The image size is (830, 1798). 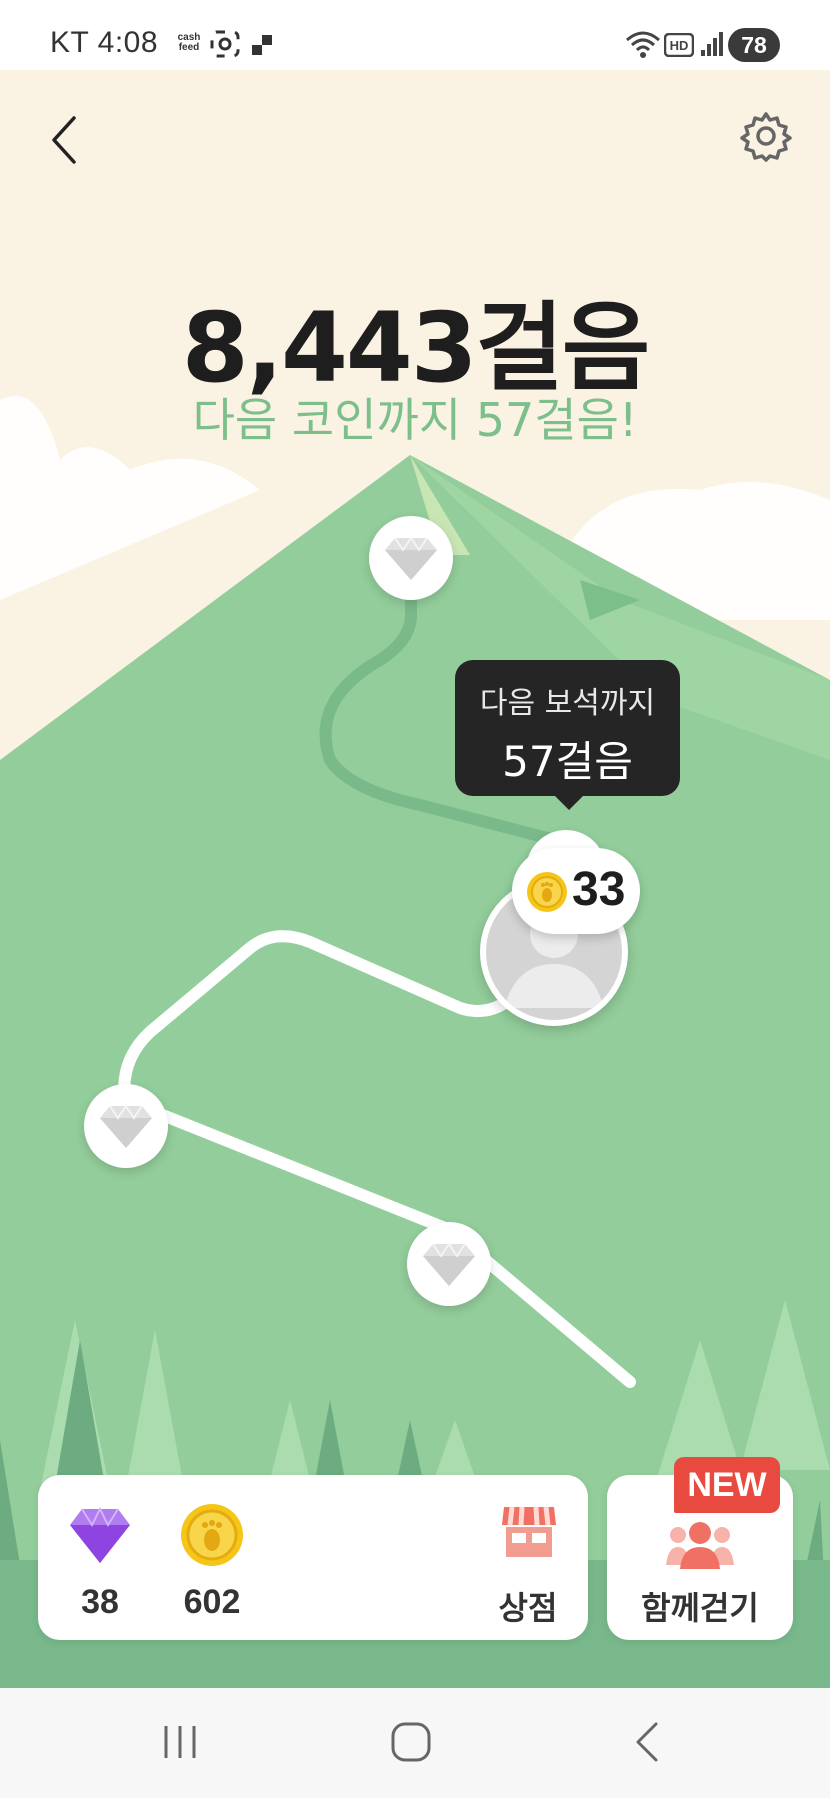 What do you see at coordinates (567, 703) in the screenshot?
I see `tooltip-label: 다음 보석까지` at bounding box center [567, 703].